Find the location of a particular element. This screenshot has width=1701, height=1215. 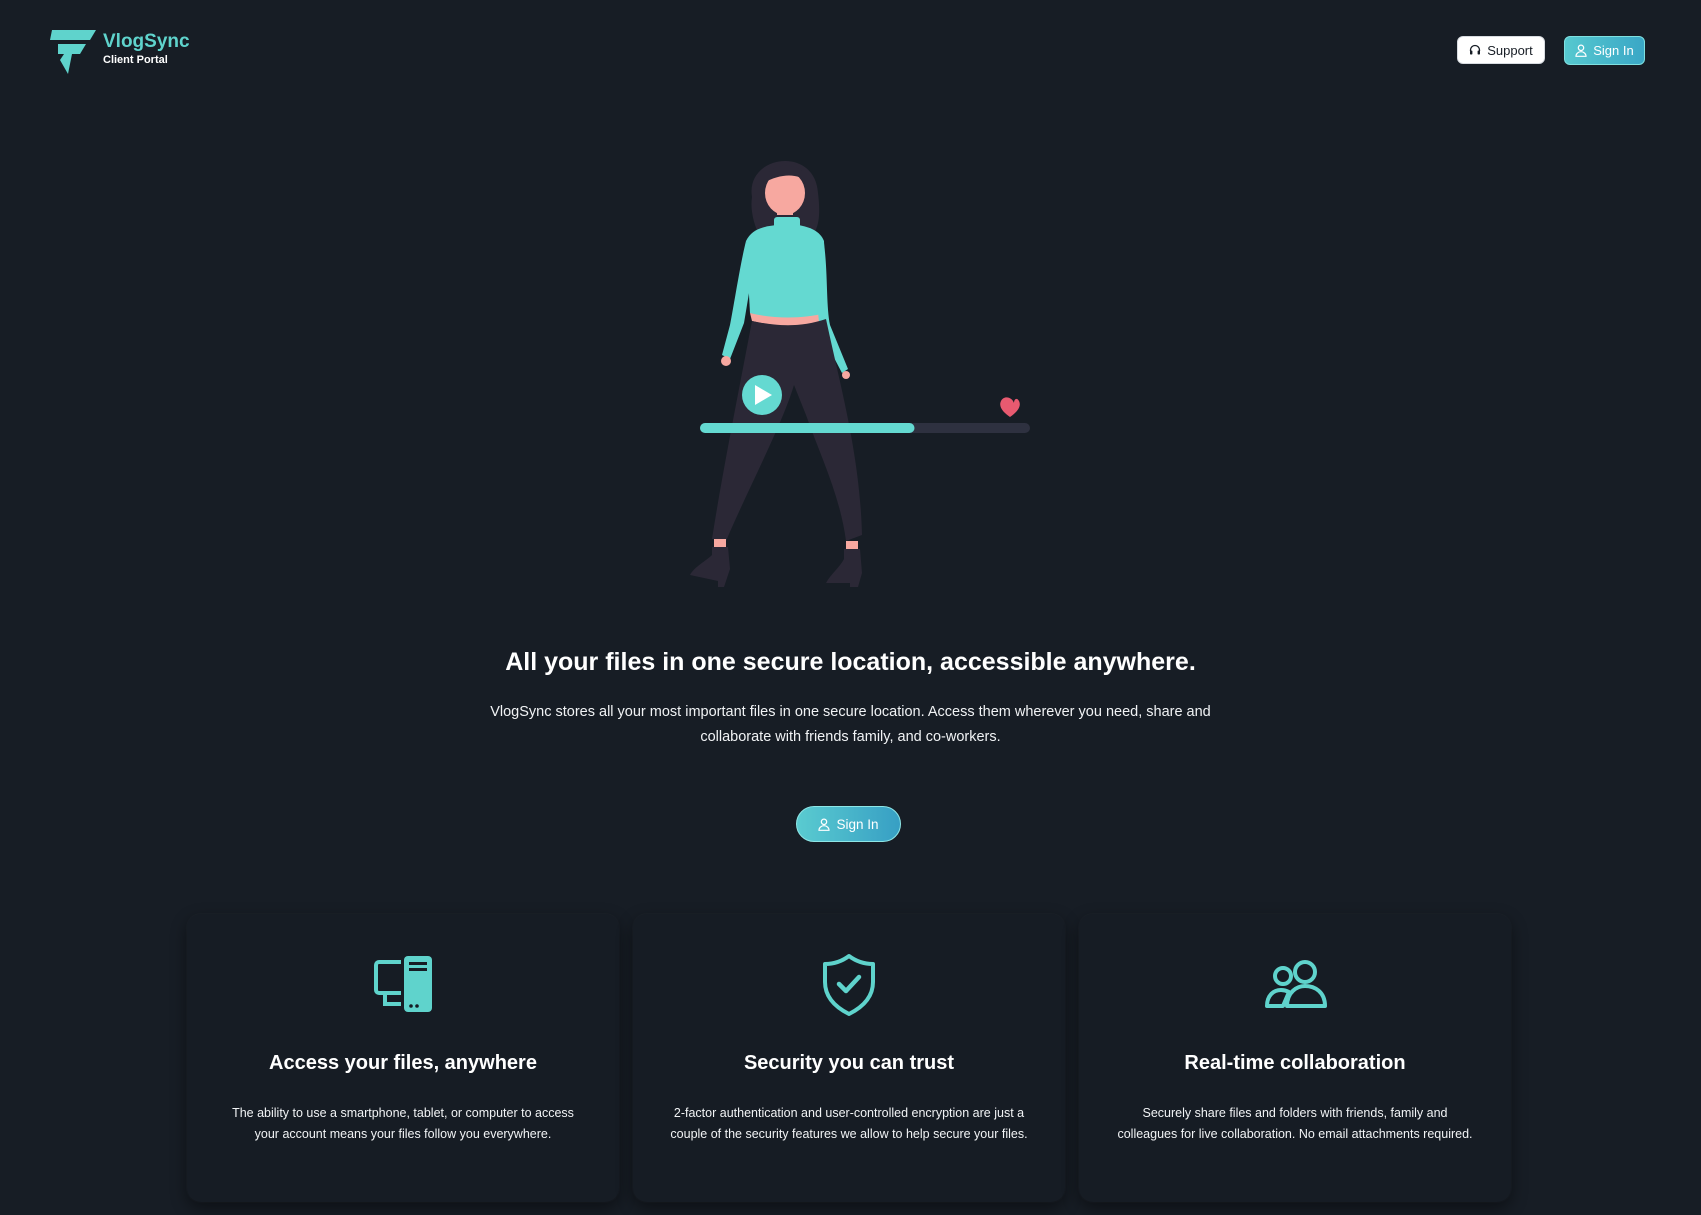

heart-icon is located at coordinates (1010, 407).